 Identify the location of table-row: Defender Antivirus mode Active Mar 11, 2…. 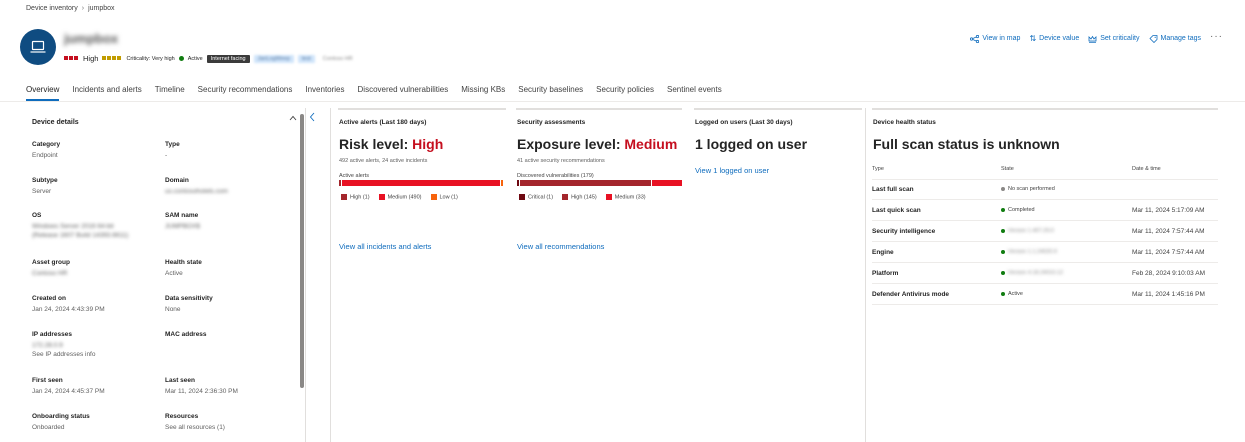
(1045, 294).